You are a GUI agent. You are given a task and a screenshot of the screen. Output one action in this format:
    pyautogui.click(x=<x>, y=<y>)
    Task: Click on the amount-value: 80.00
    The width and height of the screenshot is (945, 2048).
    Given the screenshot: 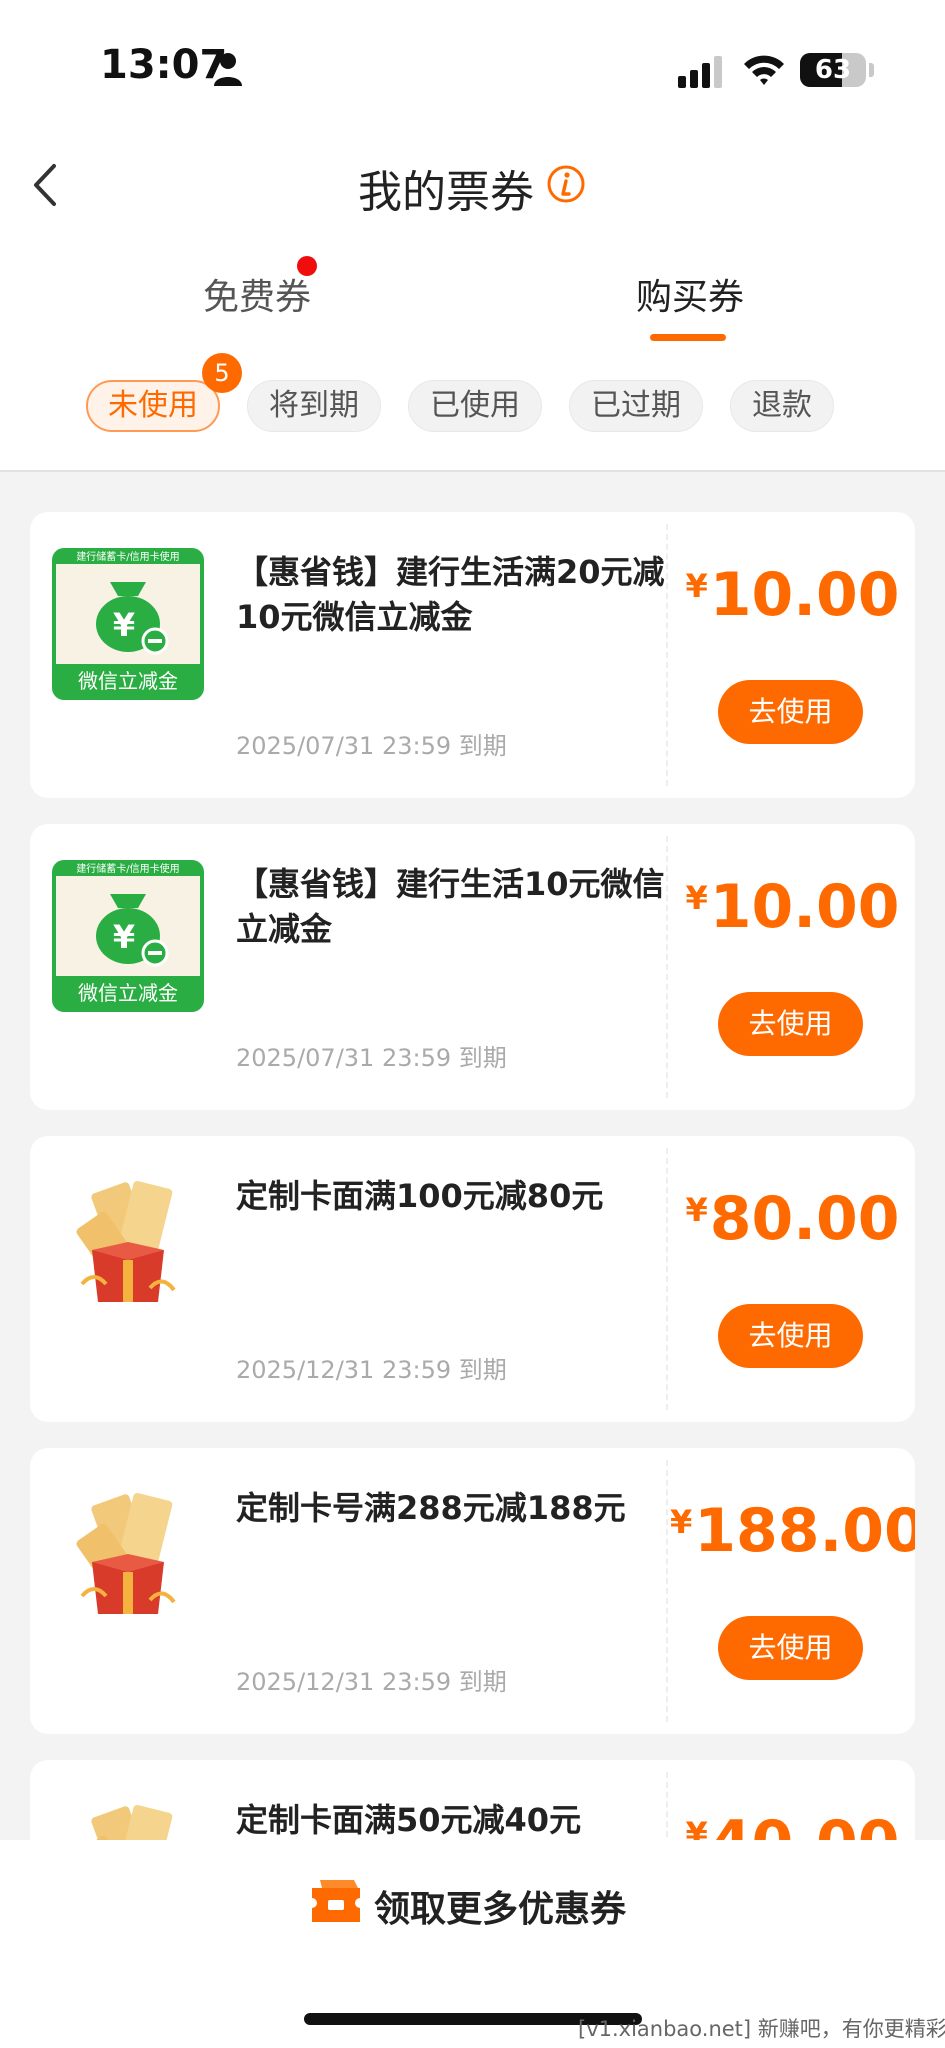 What is the action you would take?
    pyautogui.click(x=804, y=1219)
    